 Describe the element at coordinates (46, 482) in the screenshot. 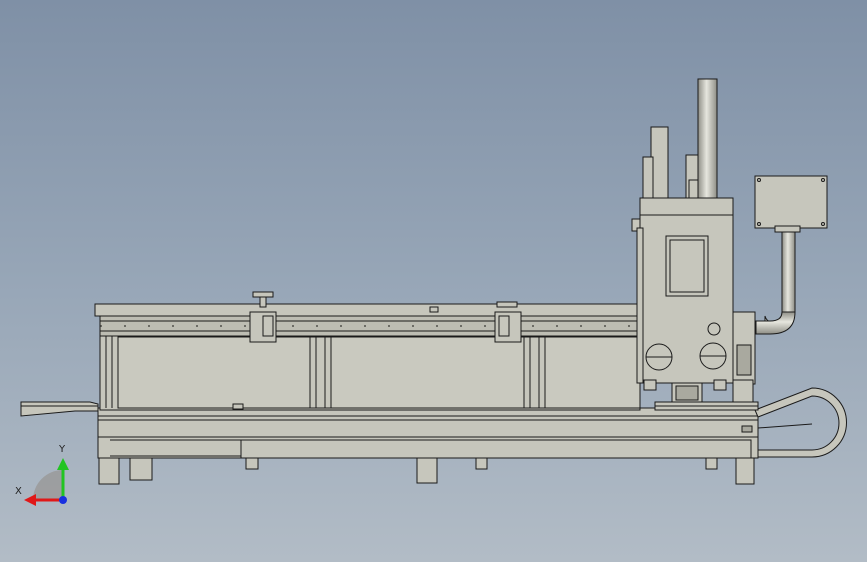

I see `axis-triad` at that location.